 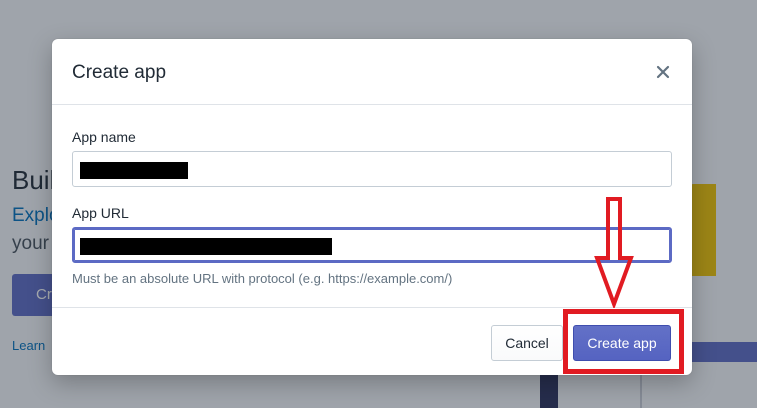 I want to click on close-button, so click(x=663, y=72).